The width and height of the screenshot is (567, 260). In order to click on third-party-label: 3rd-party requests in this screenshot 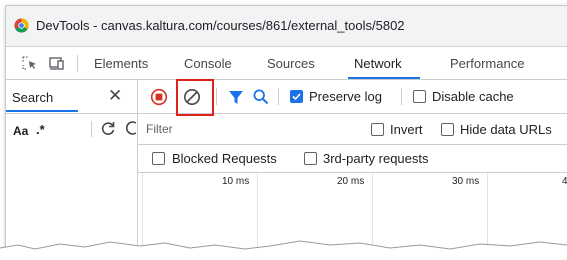, I will do `click(376, 158)`.